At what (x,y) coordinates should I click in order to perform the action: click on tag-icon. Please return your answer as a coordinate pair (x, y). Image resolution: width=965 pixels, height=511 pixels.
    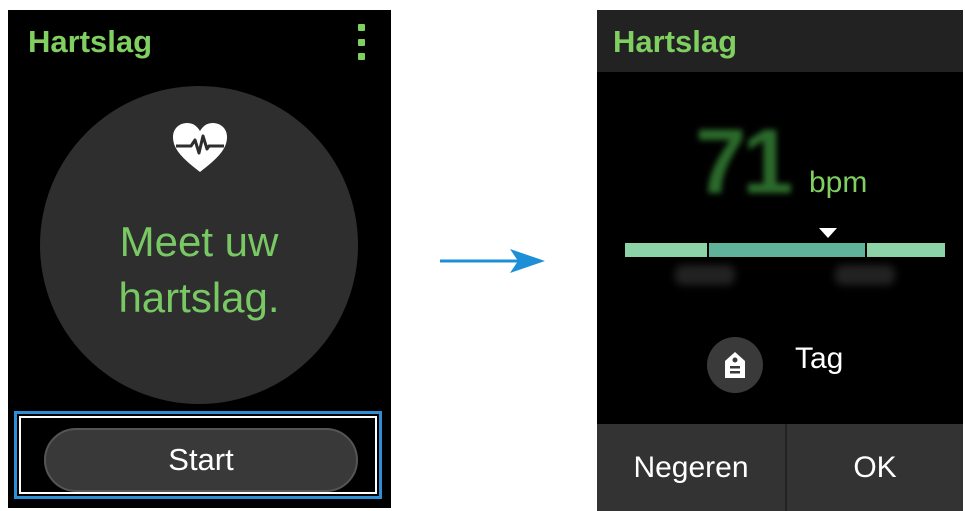
    Looking at the image, I should click on (735, 365).